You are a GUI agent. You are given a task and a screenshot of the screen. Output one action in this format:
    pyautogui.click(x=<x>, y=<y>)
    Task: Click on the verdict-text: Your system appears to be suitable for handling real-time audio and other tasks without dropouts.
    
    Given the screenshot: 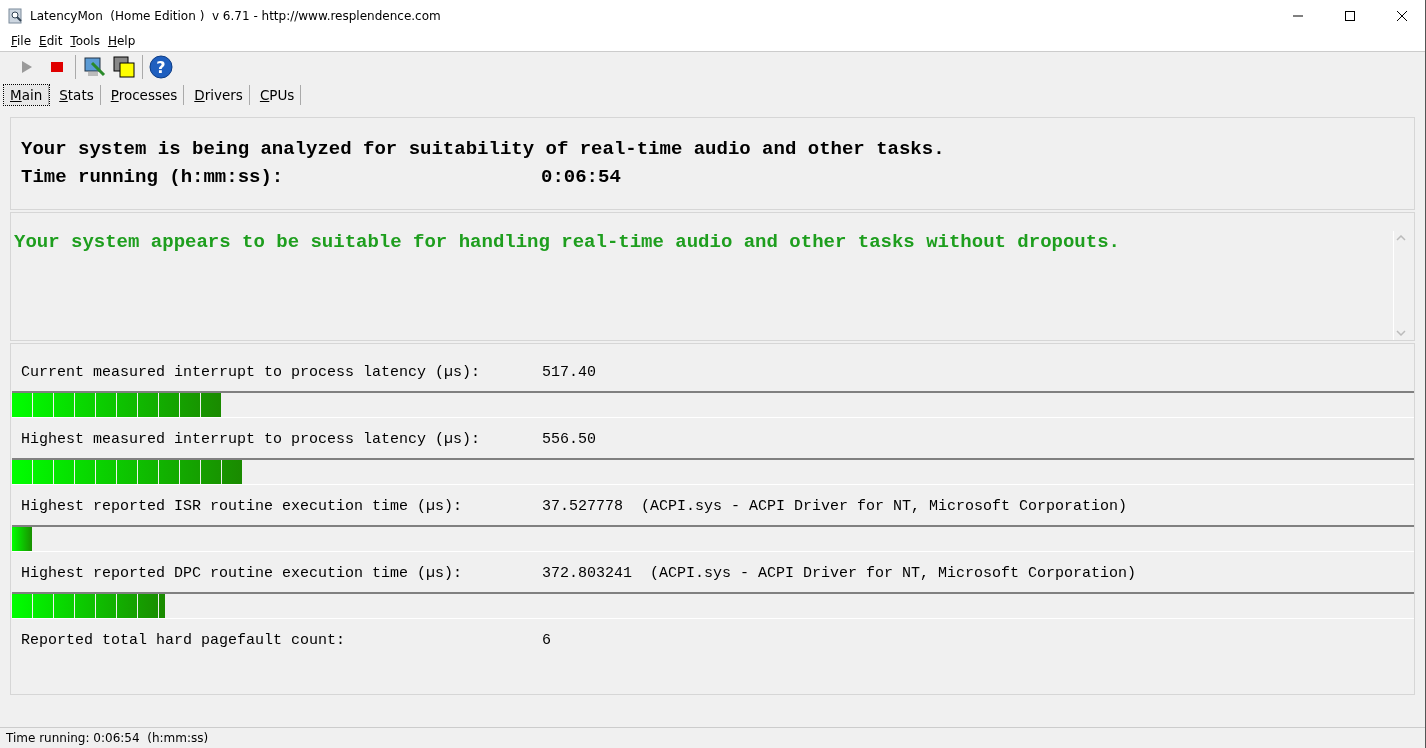 What is the action you would take?
    pyautogui.click(x=567, y=243)
    